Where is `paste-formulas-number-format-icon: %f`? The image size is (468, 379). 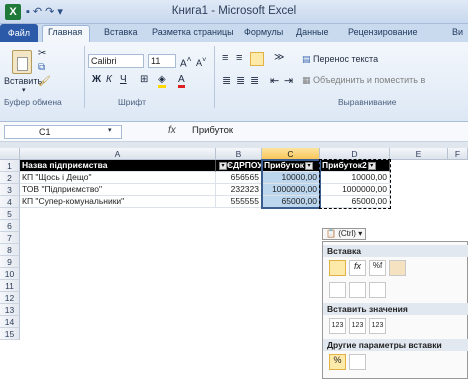 paste-formulas-number-format-icon: %f is located at coordinates (377, 268).